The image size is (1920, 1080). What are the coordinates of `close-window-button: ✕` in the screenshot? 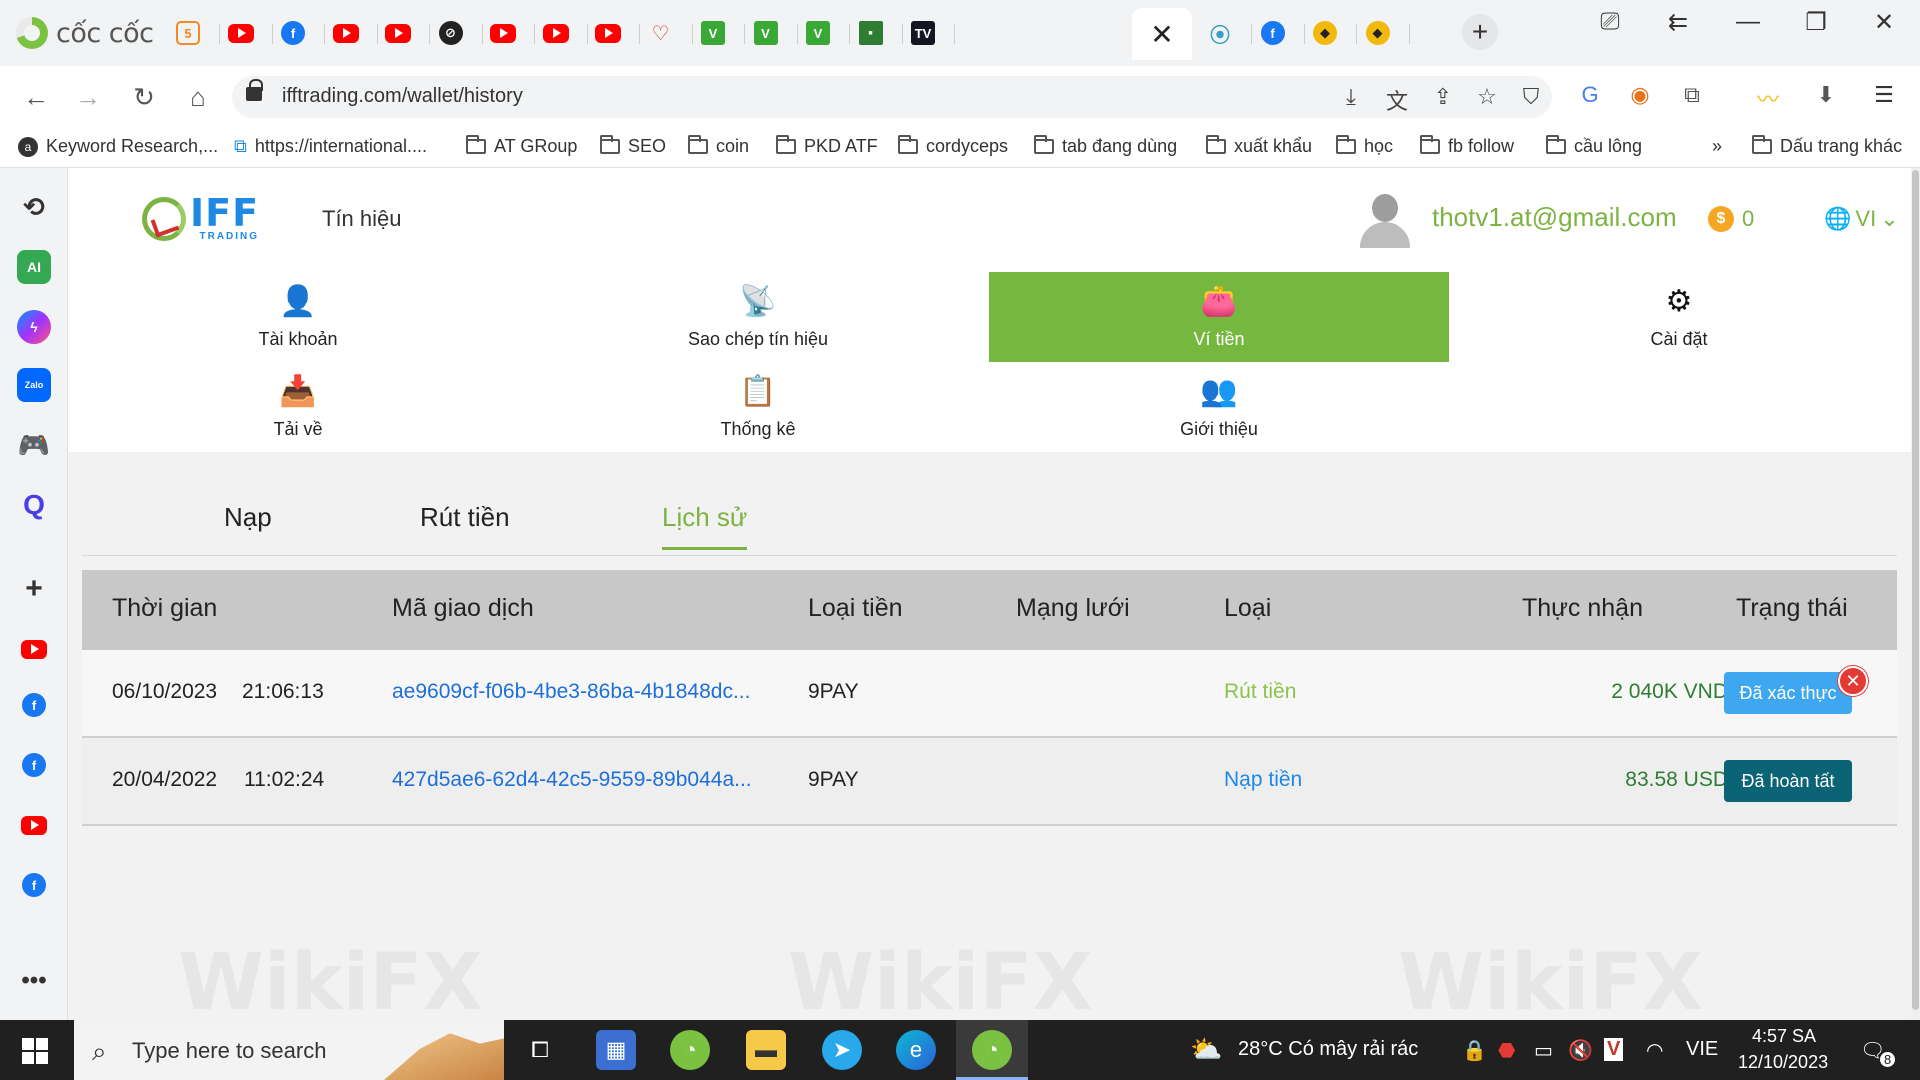 It's located at (1884, 22).